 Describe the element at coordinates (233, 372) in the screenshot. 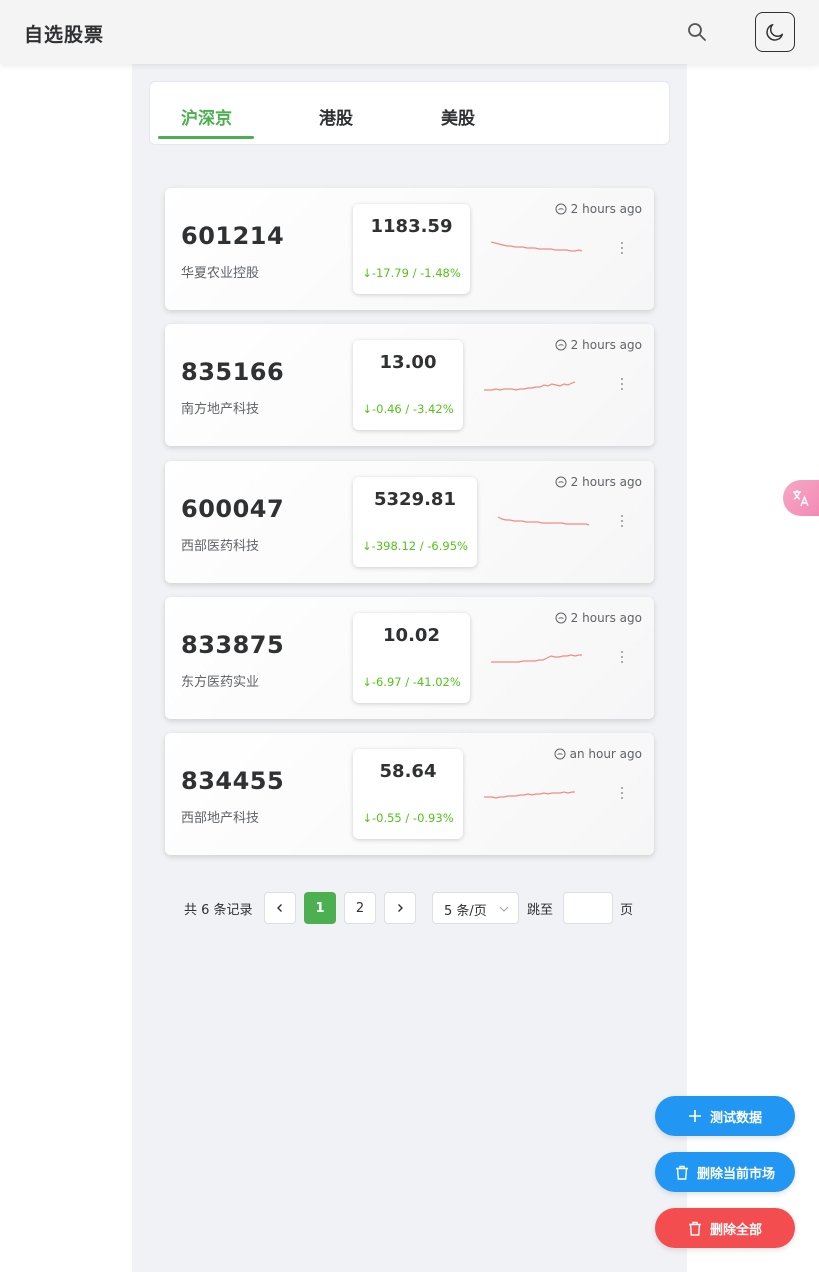

I see `stock-code: 835166` at that location.